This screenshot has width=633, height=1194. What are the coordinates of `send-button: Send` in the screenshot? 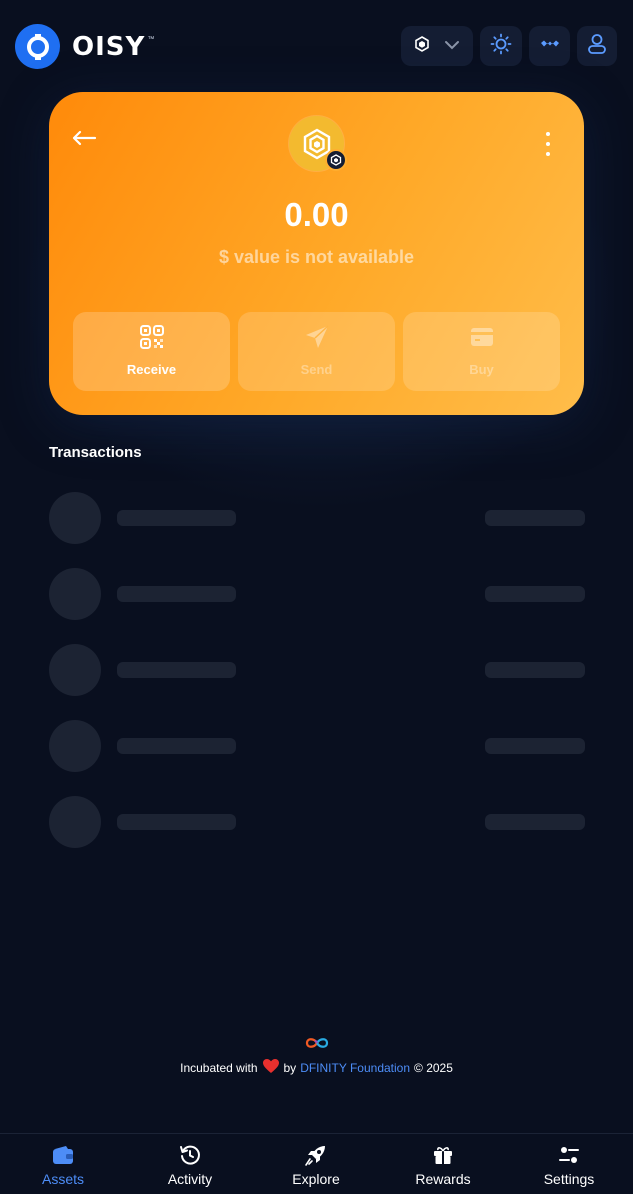 It's located at (316, 351).